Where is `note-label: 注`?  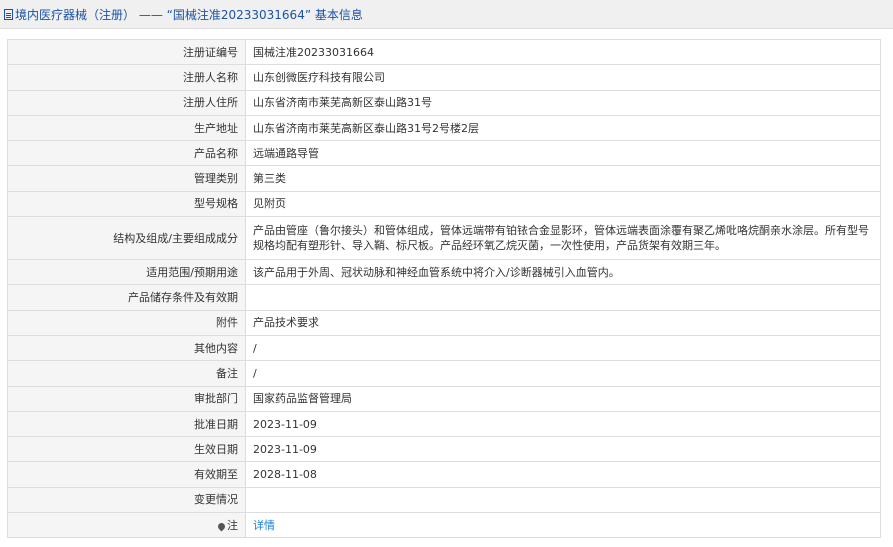 note-label: 注 is located at coordinates (232, 525).